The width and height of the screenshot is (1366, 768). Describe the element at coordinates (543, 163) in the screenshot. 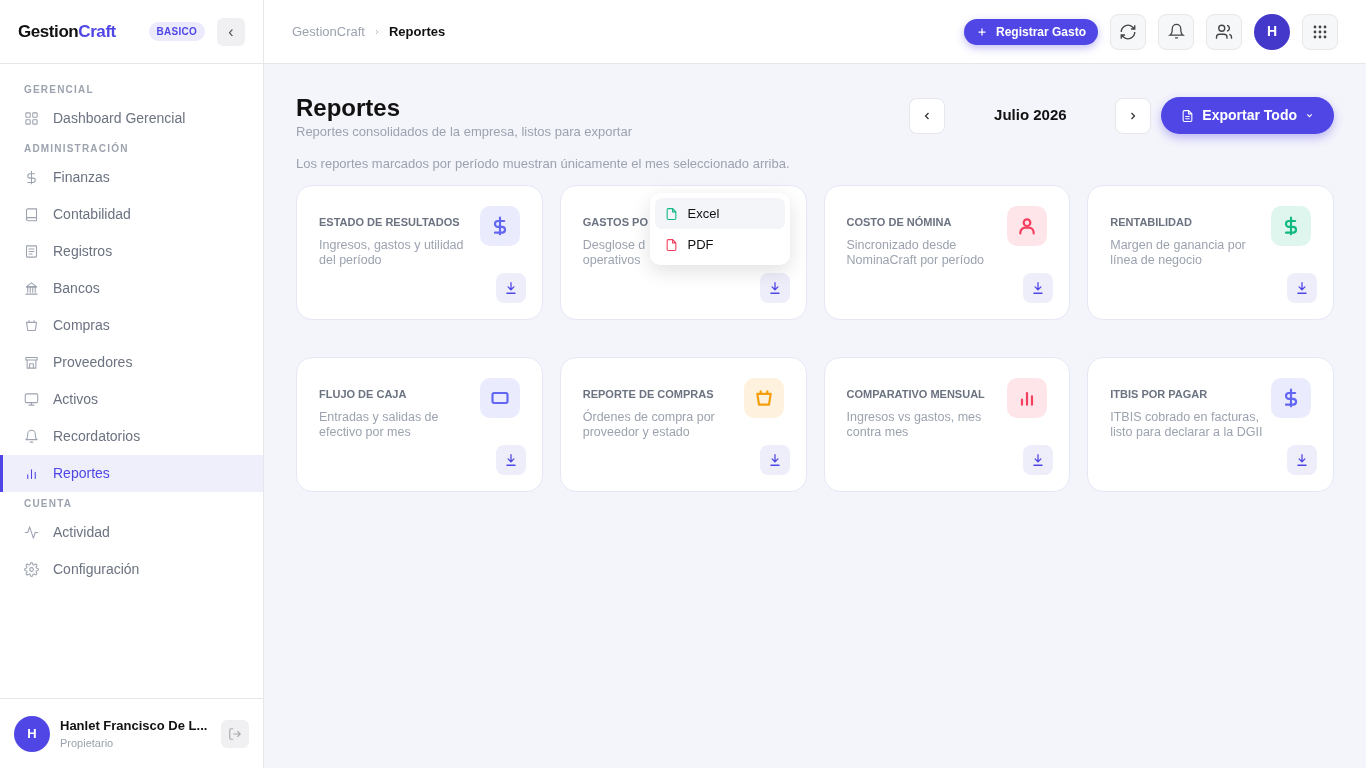

I see `info-note: Los reportes marcados por período muestran únicamente el mes seleccionado arriba.` at that location.